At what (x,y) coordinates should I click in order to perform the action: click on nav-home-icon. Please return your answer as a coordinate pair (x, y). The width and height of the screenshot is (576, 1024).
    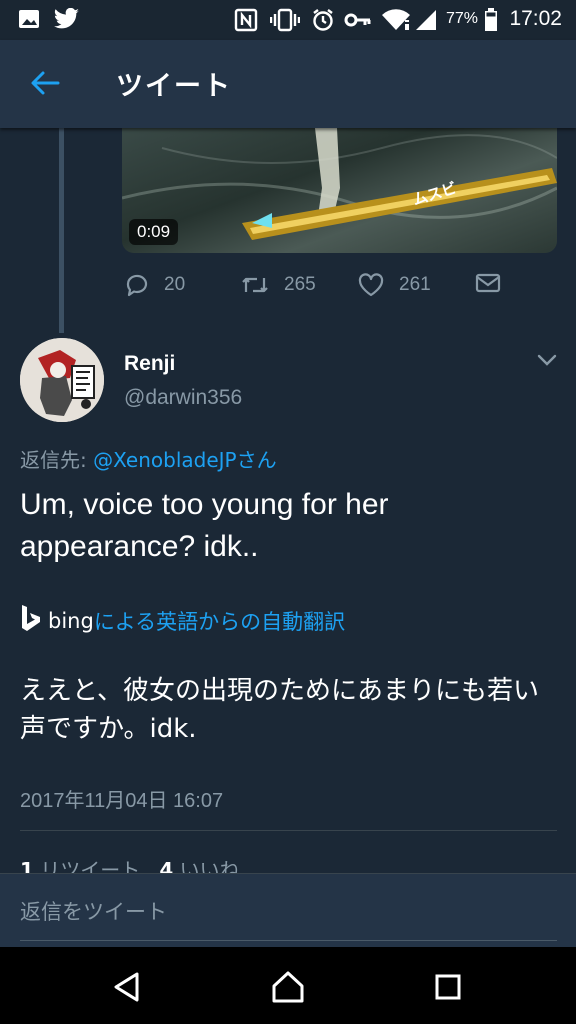
    Looking at the image, I should click on (288, 987).